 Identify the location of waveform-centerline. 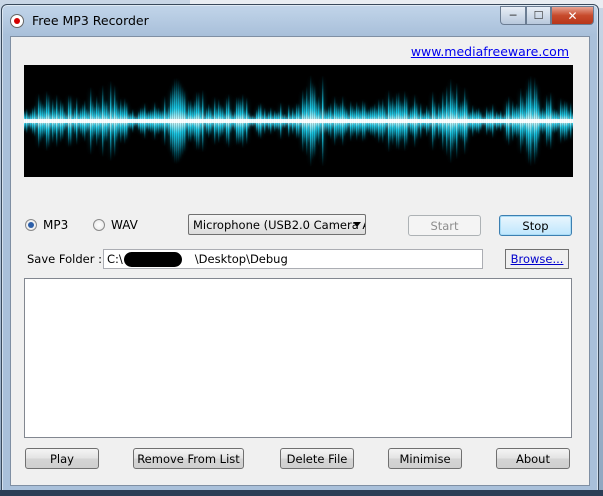
(298, 121).